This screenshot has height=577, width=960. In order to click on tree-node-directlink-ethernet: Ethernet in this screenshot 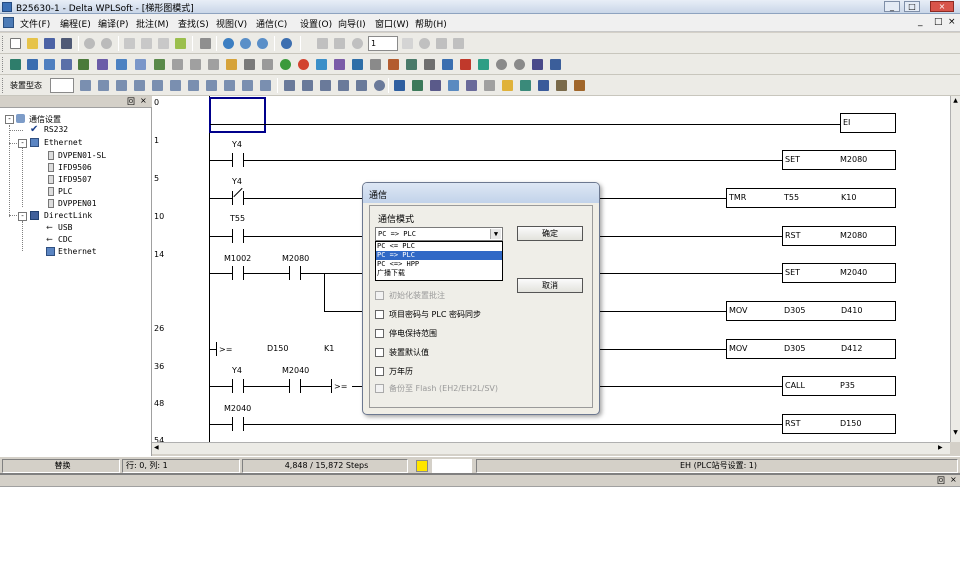, I will do `click(77, 251)`.